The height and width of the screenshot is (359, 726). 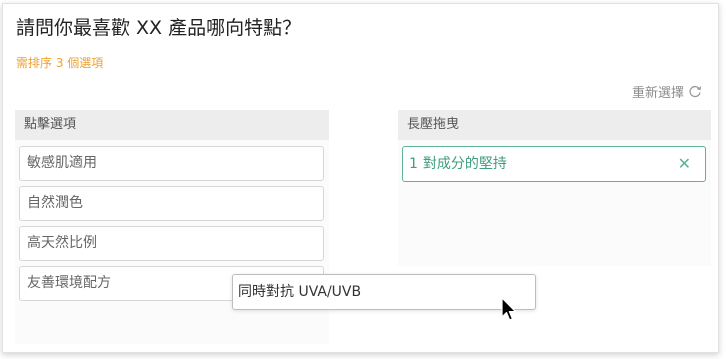 I want to click on sort-hint: 需排序 3 個選項, so click(x=60, y=63).